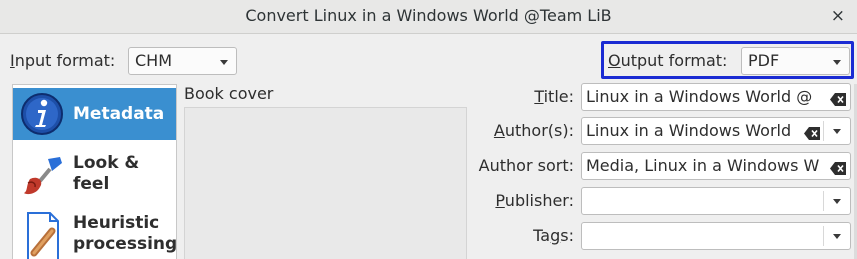  What do you see at coordinates (699, 96) in the screenshot?
I see `title-value: Linux in a Windows World @` at bounding box center [699, 96].